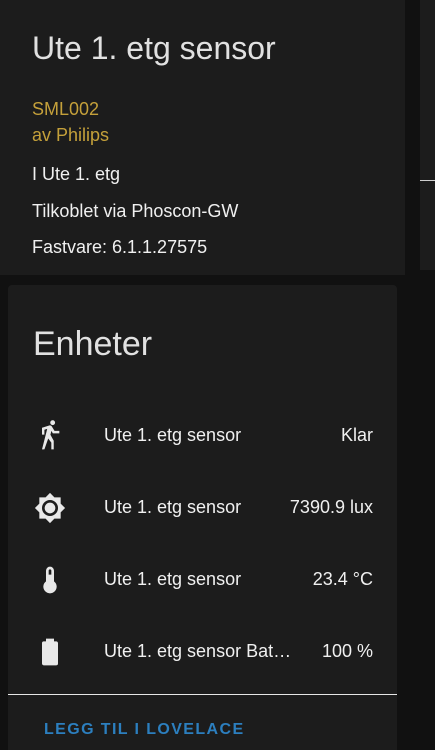 The height and width of the screenshot is (750, 435). I want to click on adjacent-card-divider, so click(427, 180).